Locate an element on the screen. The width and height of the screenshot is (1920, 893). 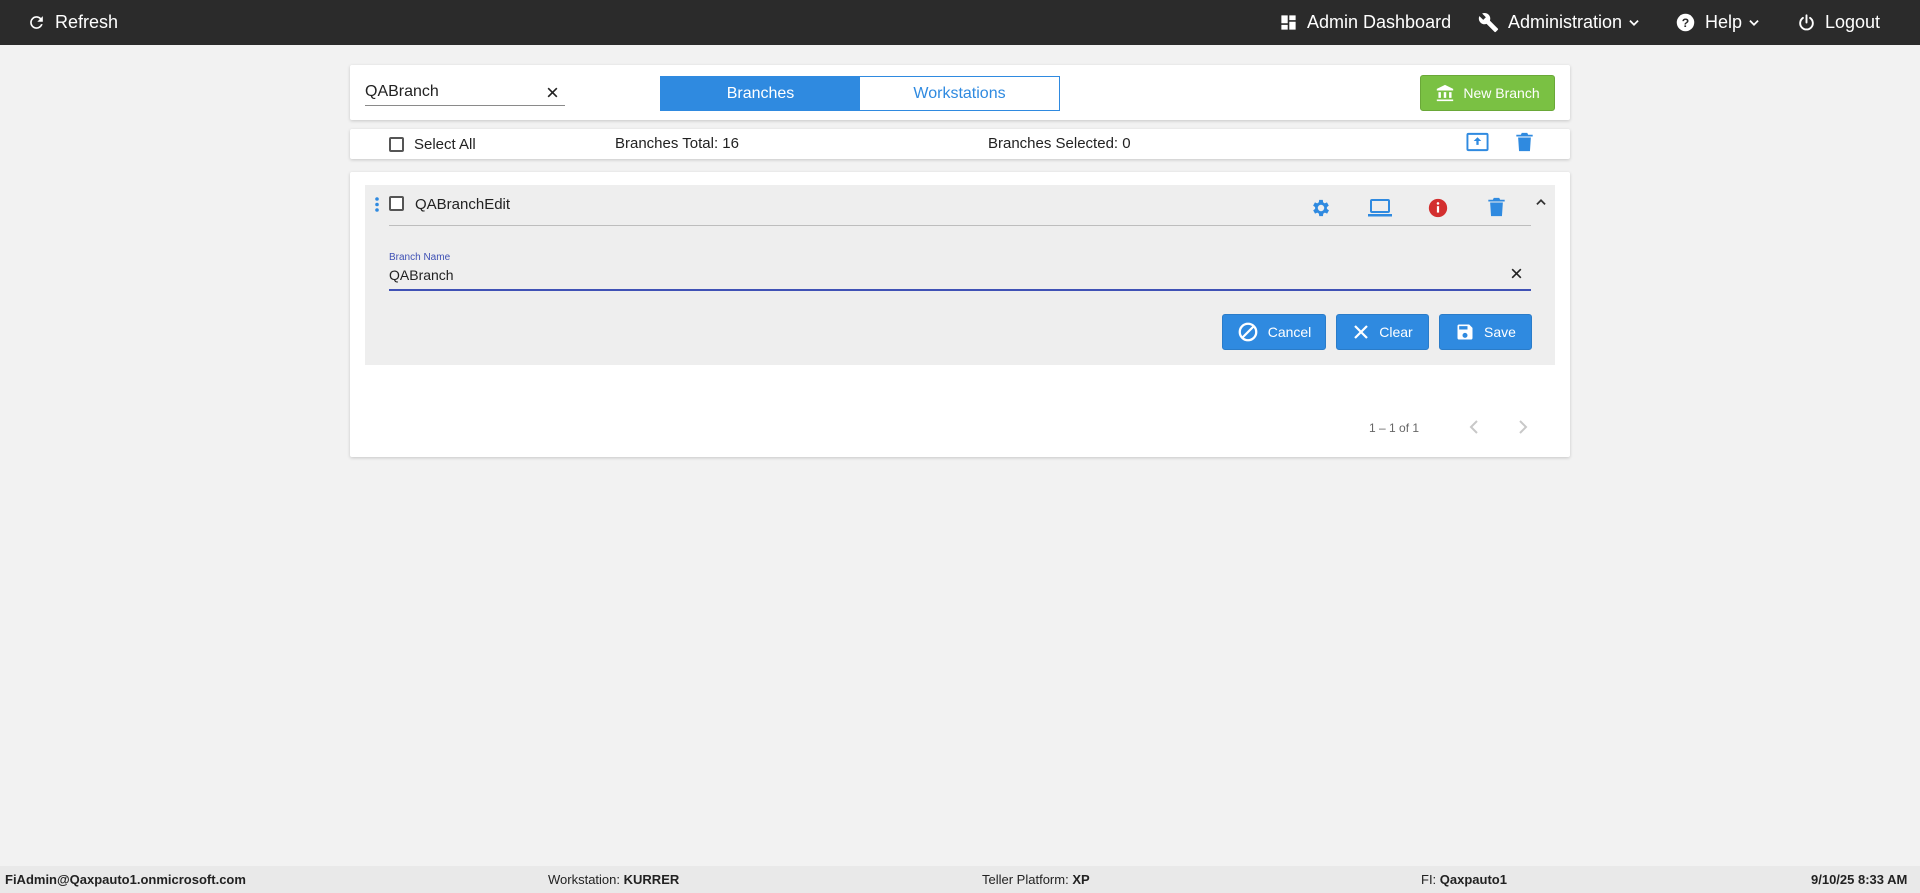
chevron-right-icon is located at coordinates (1523, 427).